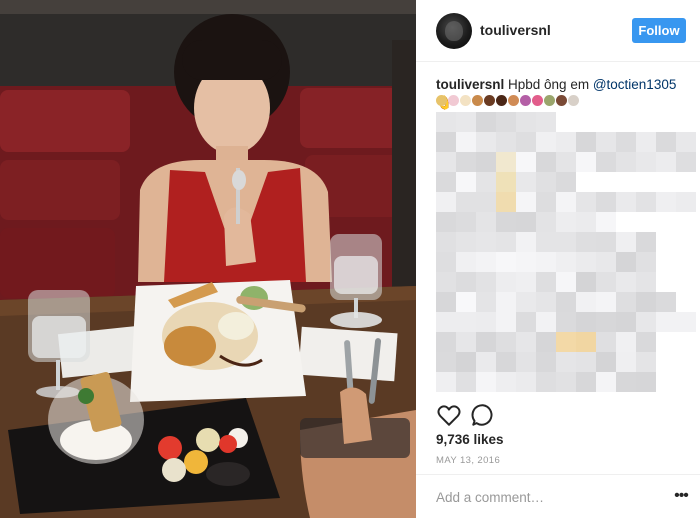  What do you see at coordinates (681, 496) in the screenshot?
I see `more-options-button: •••` at bounding box center [681, 496].